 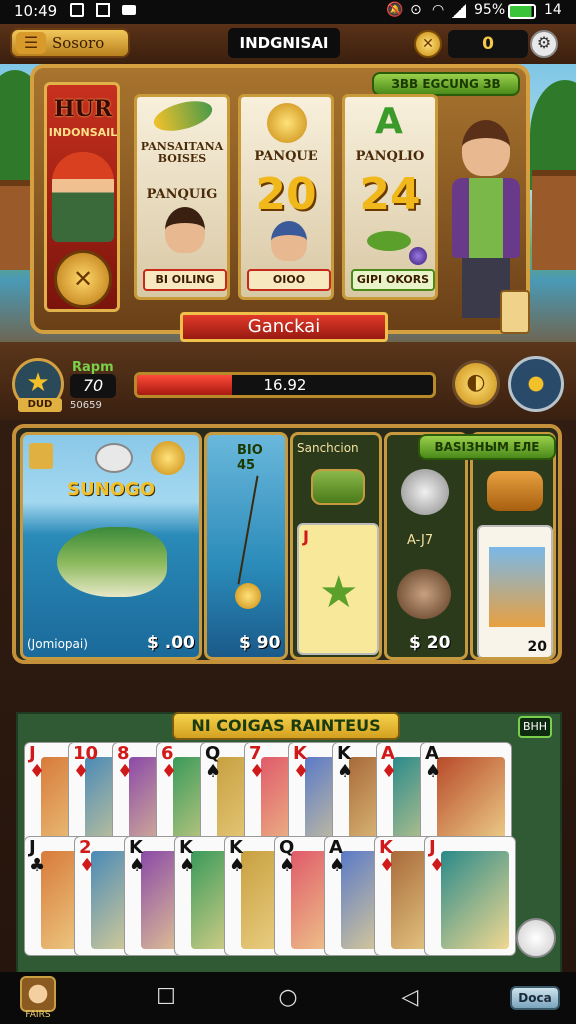 I want to click on tuna-fish-icon, so click(x=112, y=562).